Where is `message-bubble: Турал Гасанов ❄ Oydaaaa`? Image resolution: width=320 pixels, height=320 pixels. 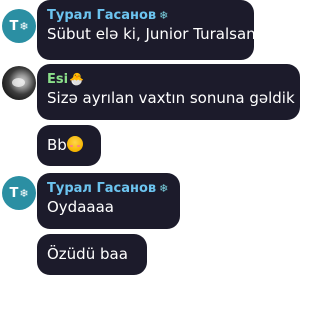
message-bubble: Турал Гасанов ❄ Oydaaaa is located at coordinates (108, 201).